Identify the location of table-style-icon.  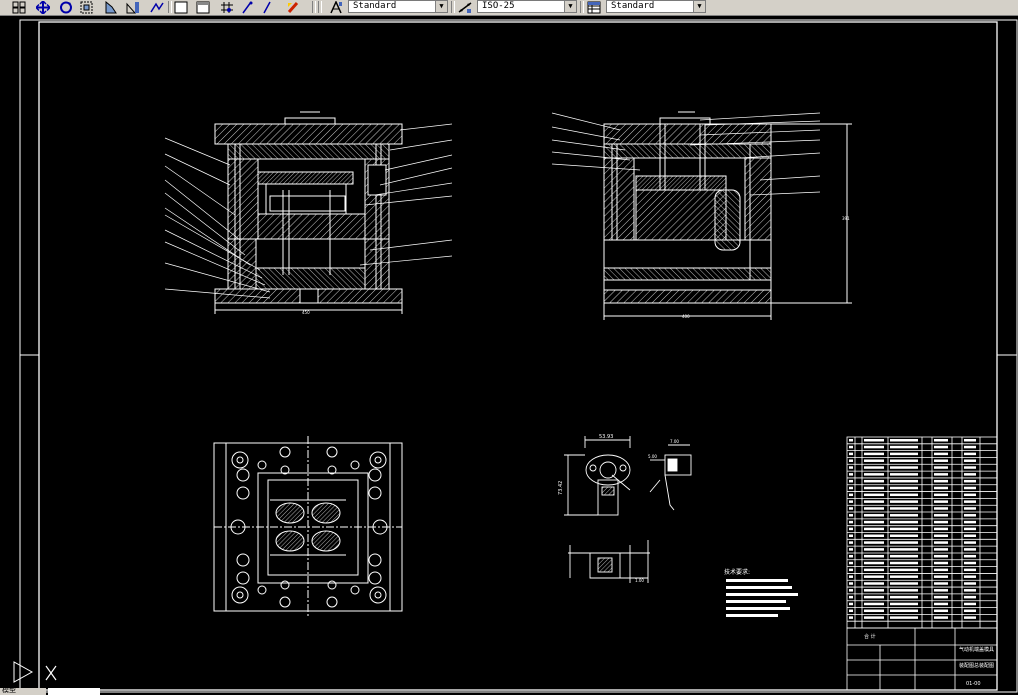
(594, 7).